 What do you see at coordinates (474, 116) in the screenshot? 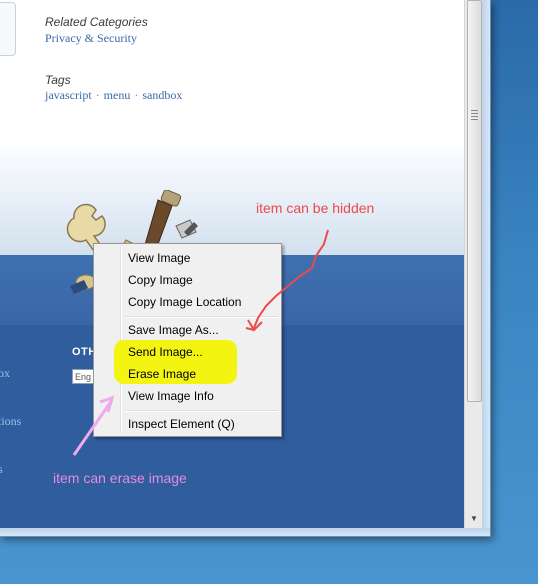
I see `scroll-grip-icon` at bounding box center [474, 116].